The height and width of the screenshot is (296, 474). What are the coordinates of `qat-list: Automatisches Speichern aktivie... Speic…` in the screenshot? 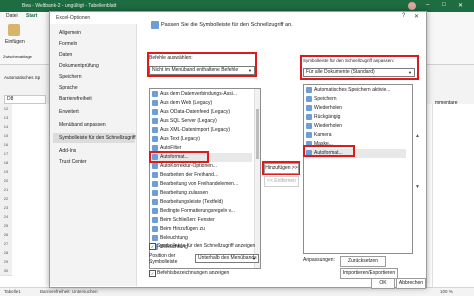 It's located at (358, 169).